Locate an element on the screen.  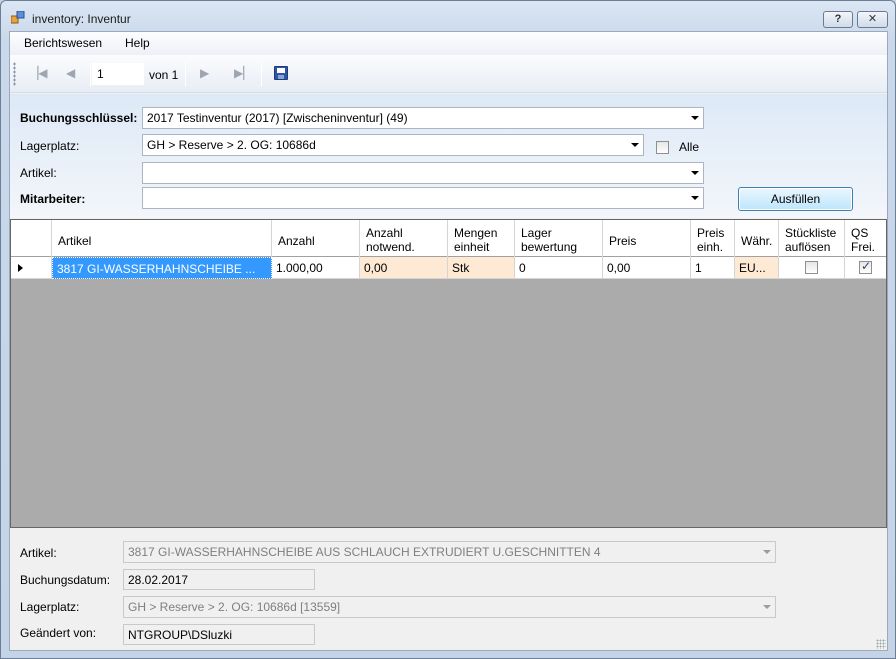
column-header-preis: Preis is located at coordinates (647, 238).